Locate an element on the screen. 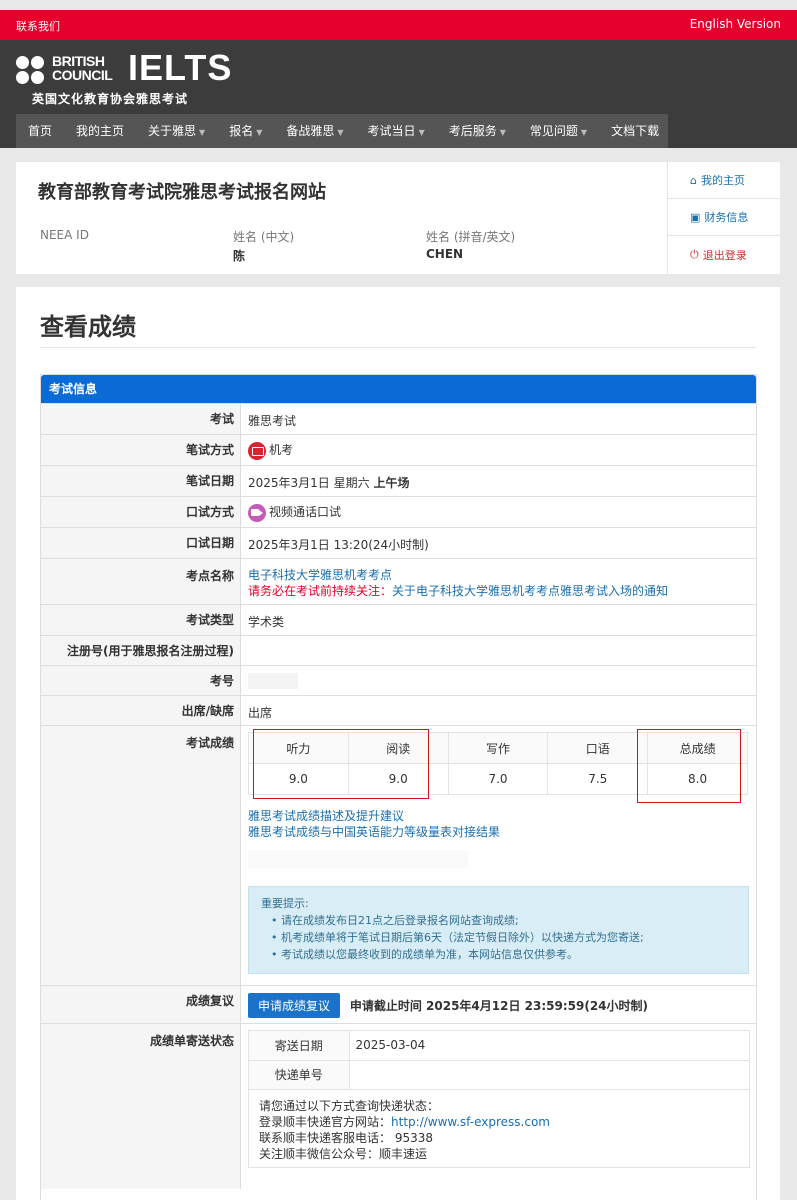 The height and width of the screenshot is (1200, 797). browser-top-strip is located at coordinates (398, 5).